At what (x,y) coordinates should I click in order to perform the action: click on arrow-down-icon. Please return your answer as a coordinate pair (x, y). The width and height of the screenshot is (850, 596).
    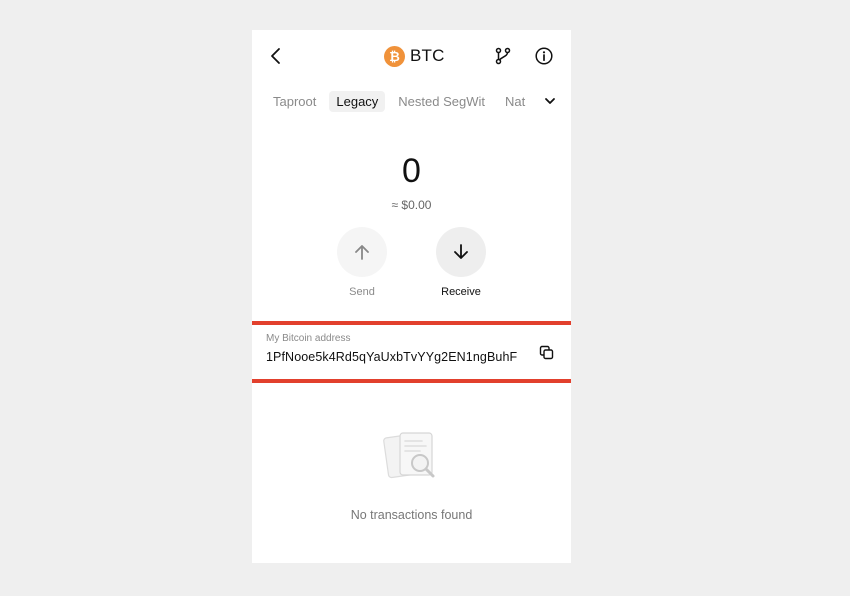
    Looking at the image, I should click on (461, 251).